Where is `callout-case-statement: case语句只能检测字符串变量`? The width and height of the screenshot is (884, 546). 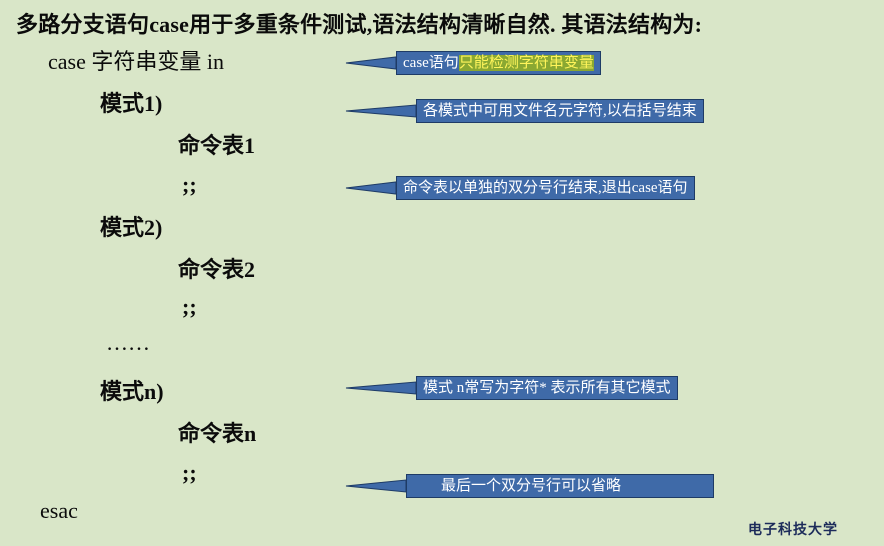 callout-case-statement: case语句只能检测字符串变量 is located at coordinates (505, 63).